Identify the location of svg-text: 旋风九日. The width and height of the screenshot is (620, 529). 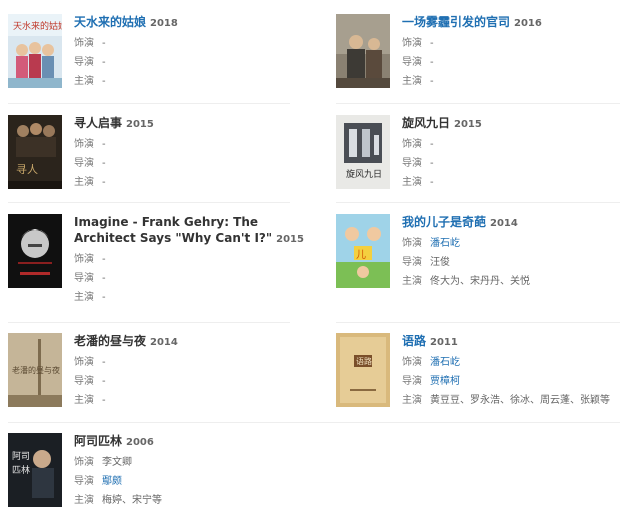
(364, 174).